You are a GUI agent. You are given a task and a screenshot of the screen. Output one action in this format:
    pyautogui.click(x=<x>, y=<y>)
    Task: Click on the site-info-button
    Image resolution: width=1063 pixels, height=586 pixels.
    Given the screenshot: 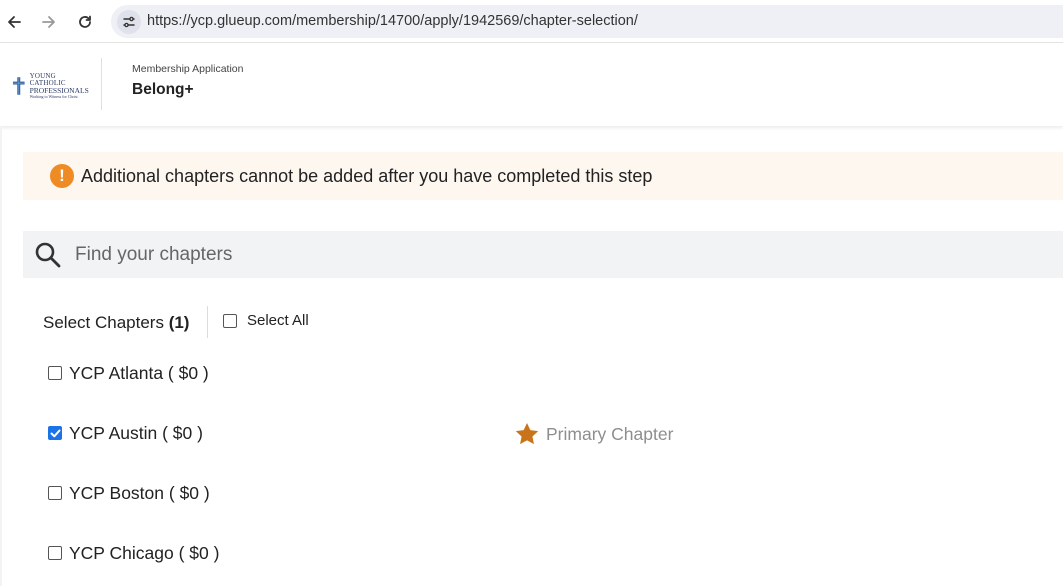 What is the action you would take?
    pyautogui.click(x=129, y=22)
    